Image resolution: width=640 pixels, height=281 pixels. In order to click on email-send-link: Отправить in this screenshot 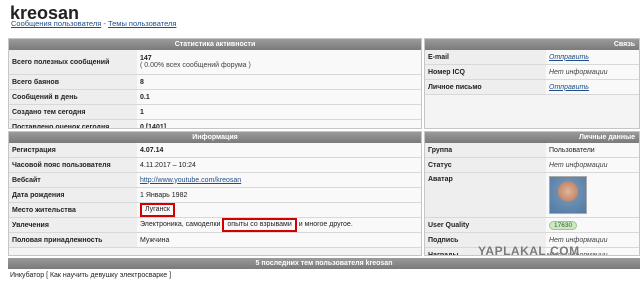, I will do `click(569, 57)`.